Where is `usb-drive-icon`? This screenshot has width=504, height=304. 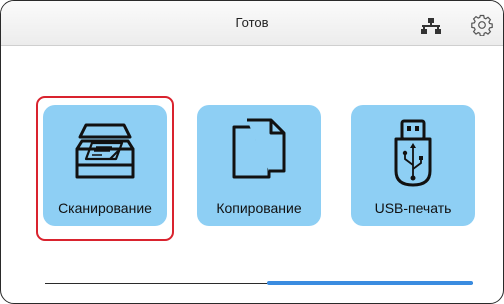 usb-drive-icon is located at coordinates (413, 153).